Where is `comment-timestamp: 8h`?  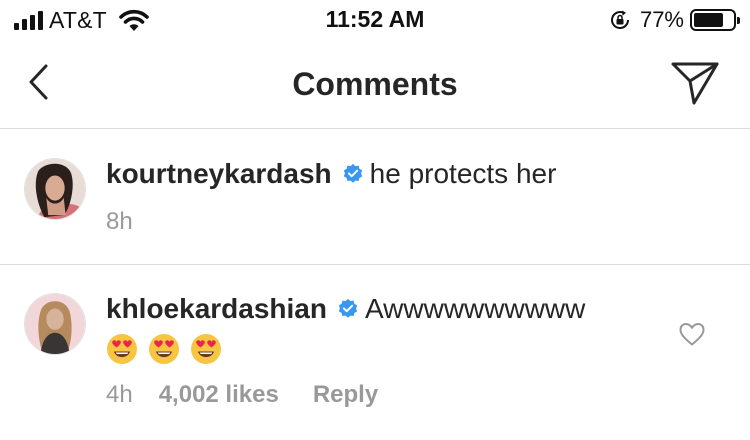
comment-timestamp: 8h is located at coordinates (119, 221).